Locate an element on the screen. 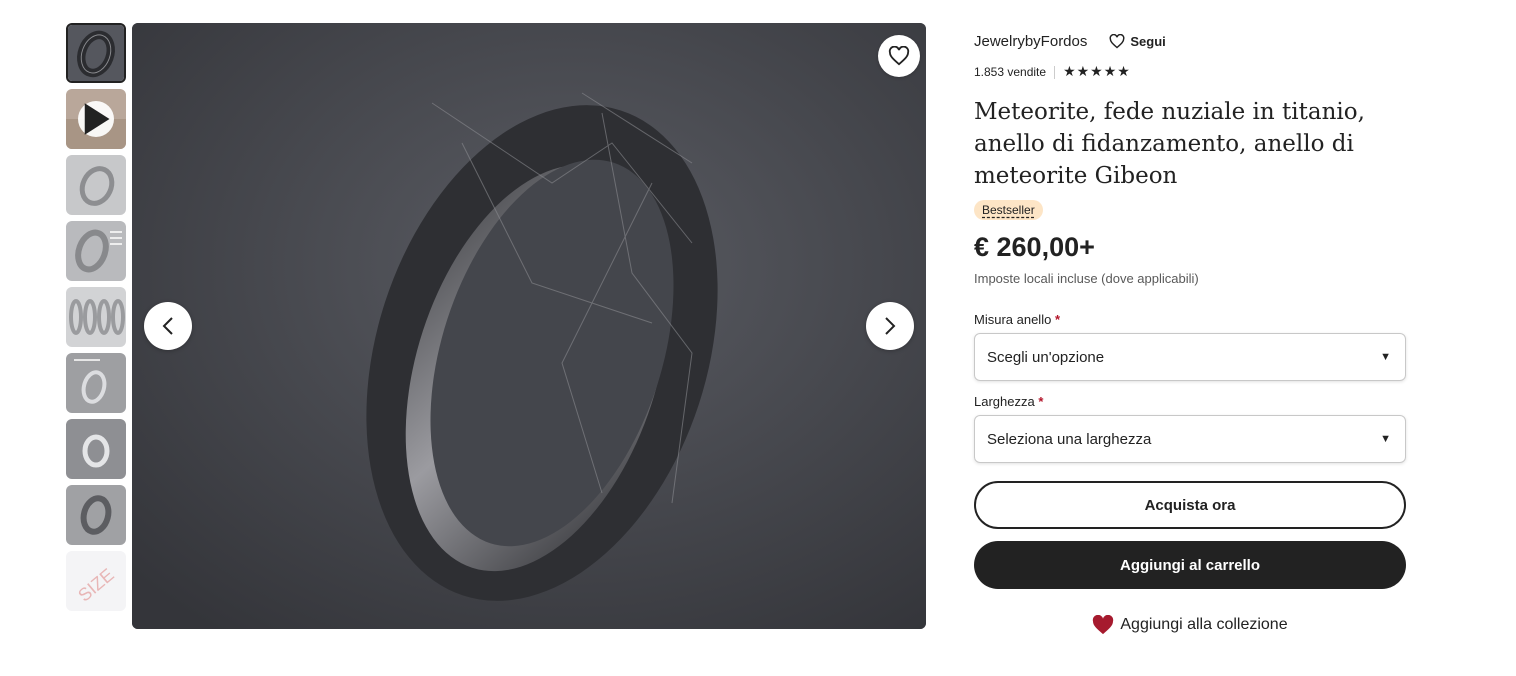 The width and height of the screenshot is (1516, 676). width-label: Larghezza * is located at coordinates (1190, 401).